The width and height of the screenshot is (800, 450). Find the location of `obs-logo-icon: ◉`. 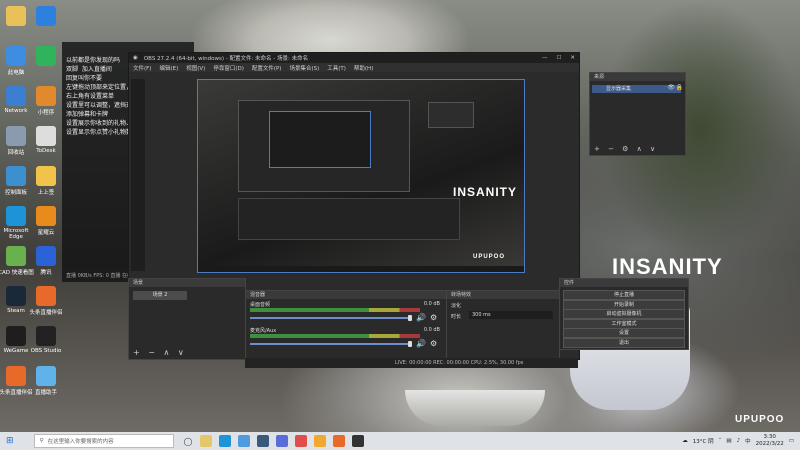

obs-logo-icon: ◉ is located at coordinates (135, 58).